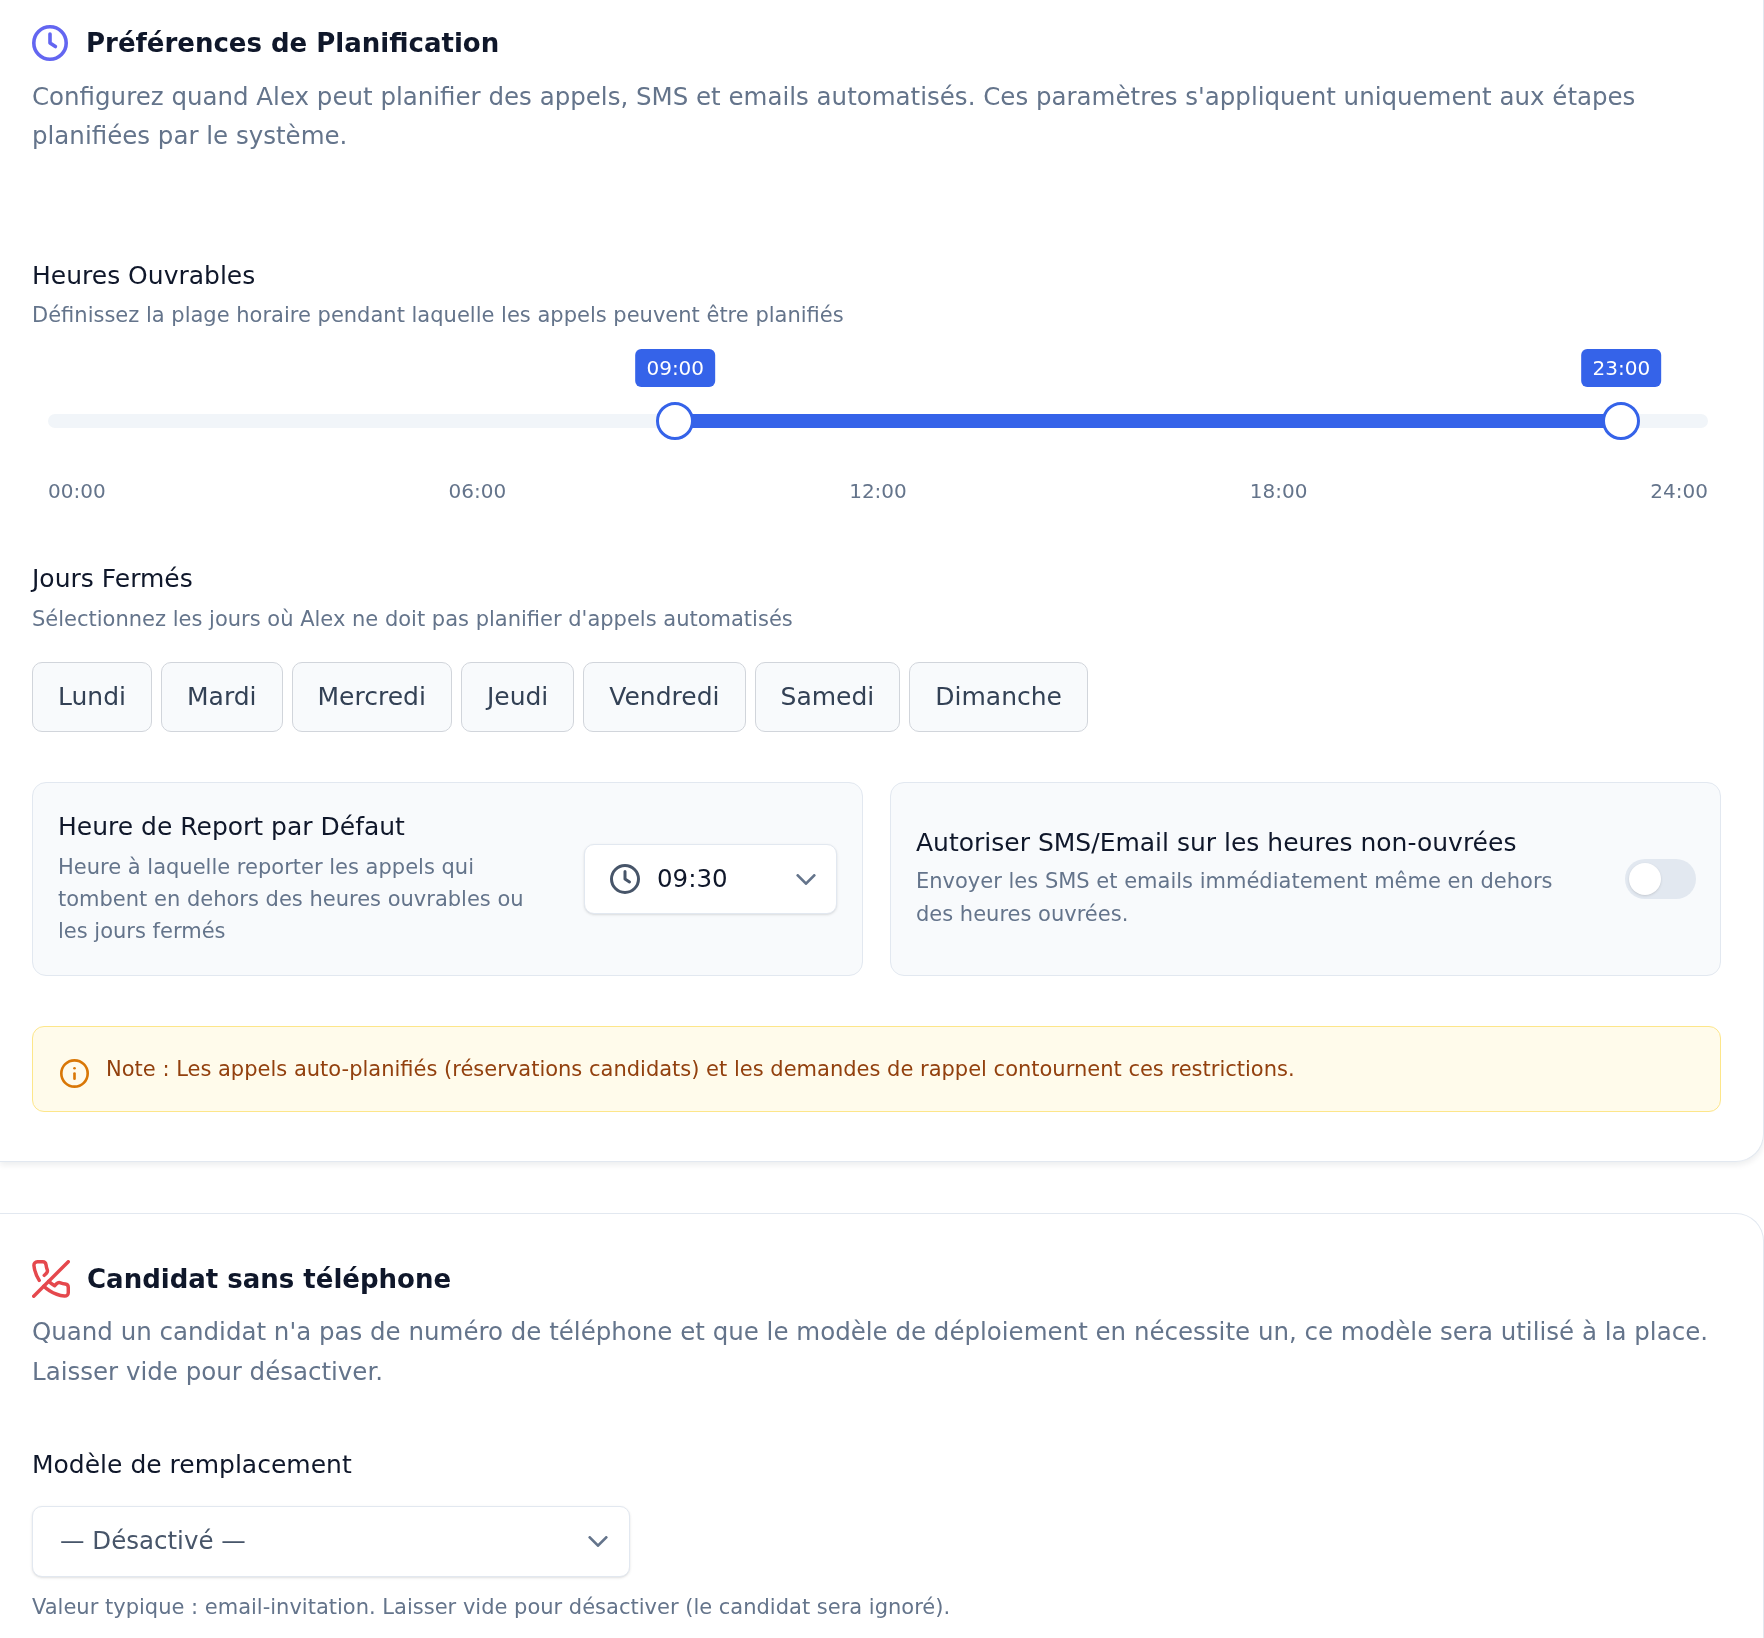  What do you see at coordinates (998, 697) in the screenshot?
I see `day-toggle-button: Dimanche` at bounding box center [998, 697].